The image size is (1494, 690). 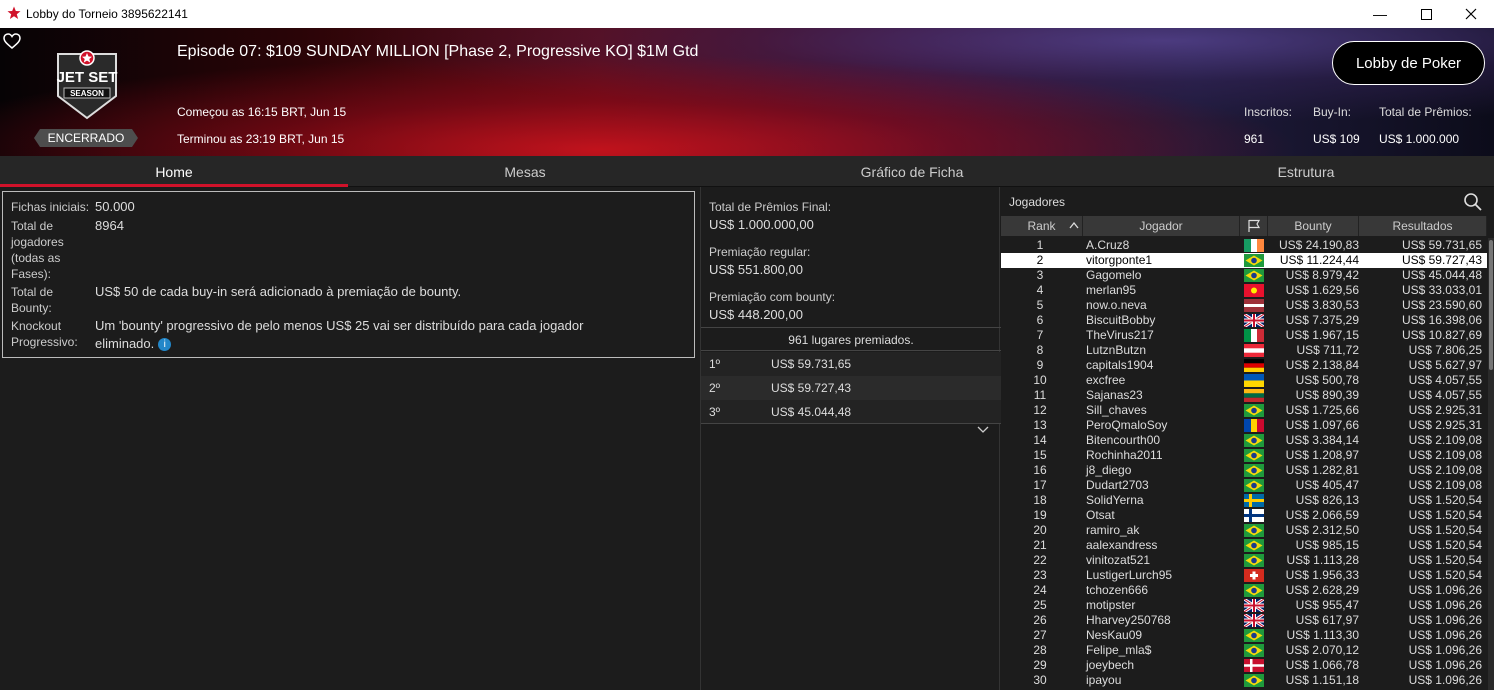 I want to click on player-name: tchozen666, so click(x=1117, y=590).